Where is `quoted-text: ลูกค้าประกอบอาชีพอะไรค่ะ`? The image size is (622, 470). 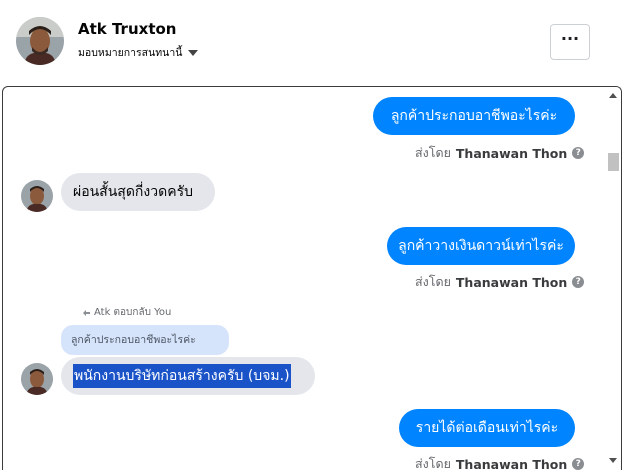
quoted-text: ลูกค้าประกอบอาชีพอะไรค่ะ is located at coordinates (133, 340).